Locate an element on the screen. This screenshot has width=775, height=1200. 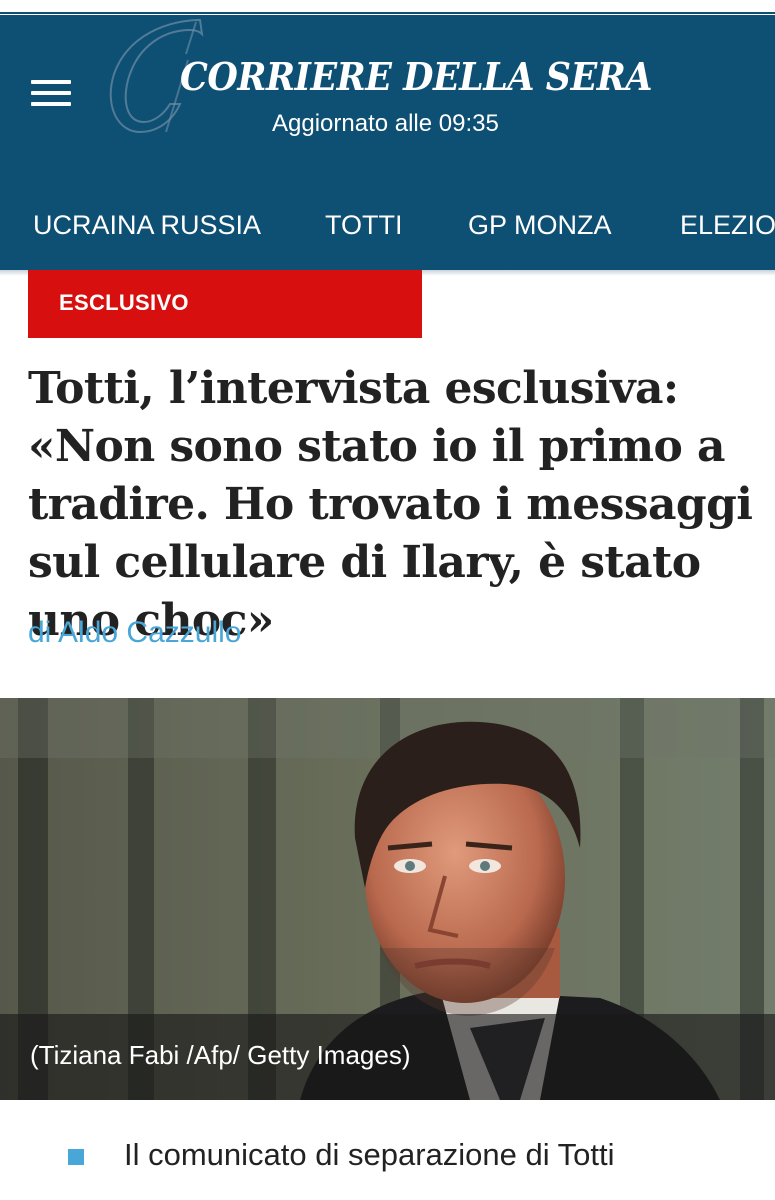
related-link: Il comunicato di separazione di Totti is located at coordinates (369, 1155).